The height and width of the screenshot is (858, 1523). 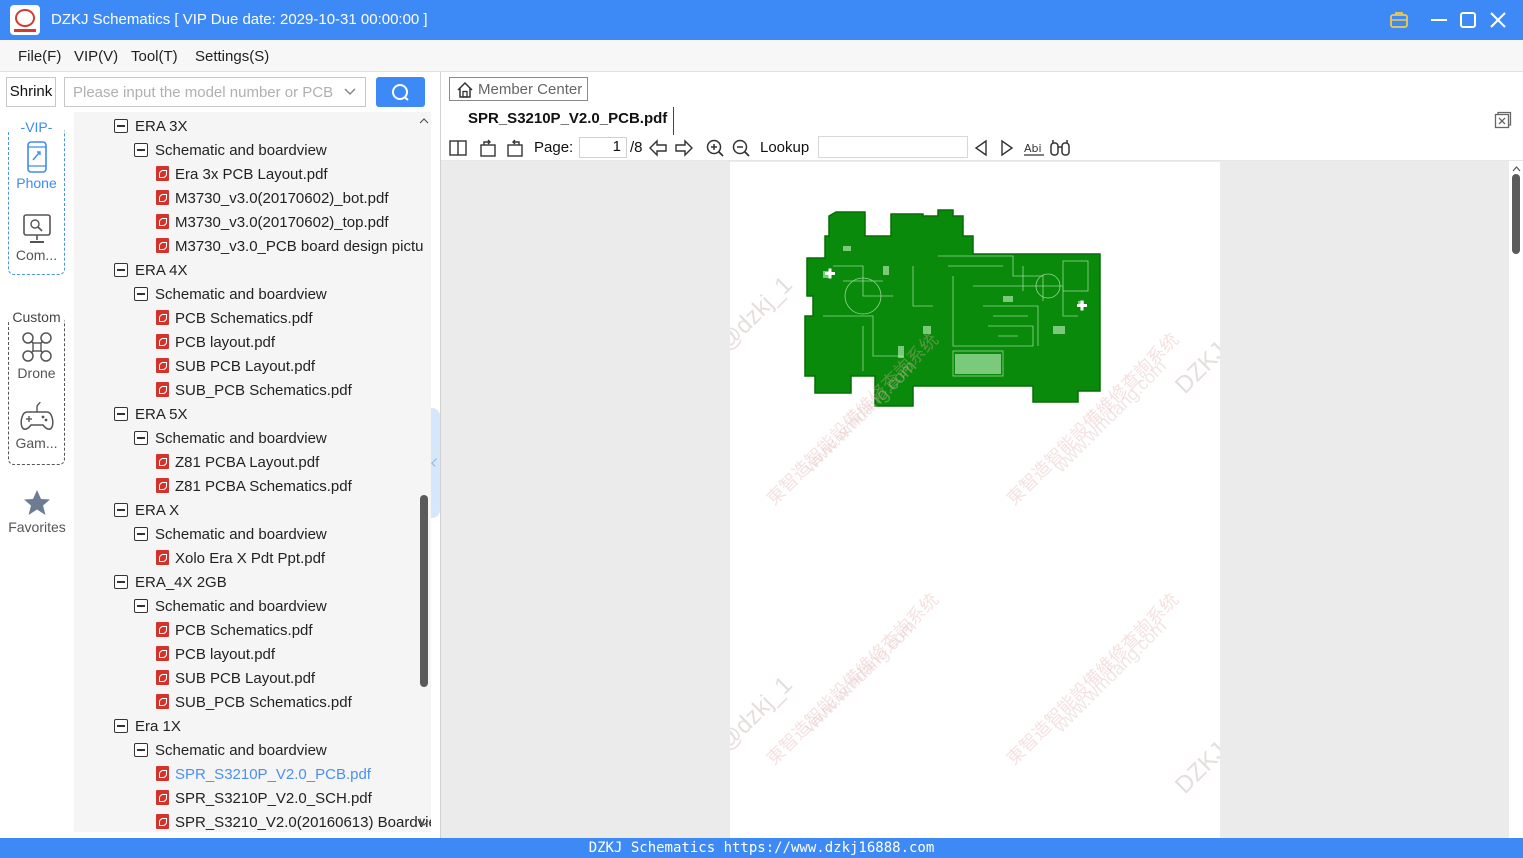 I want to click on tree-folder-item: ERA 4X, so click(x=151, y=271).